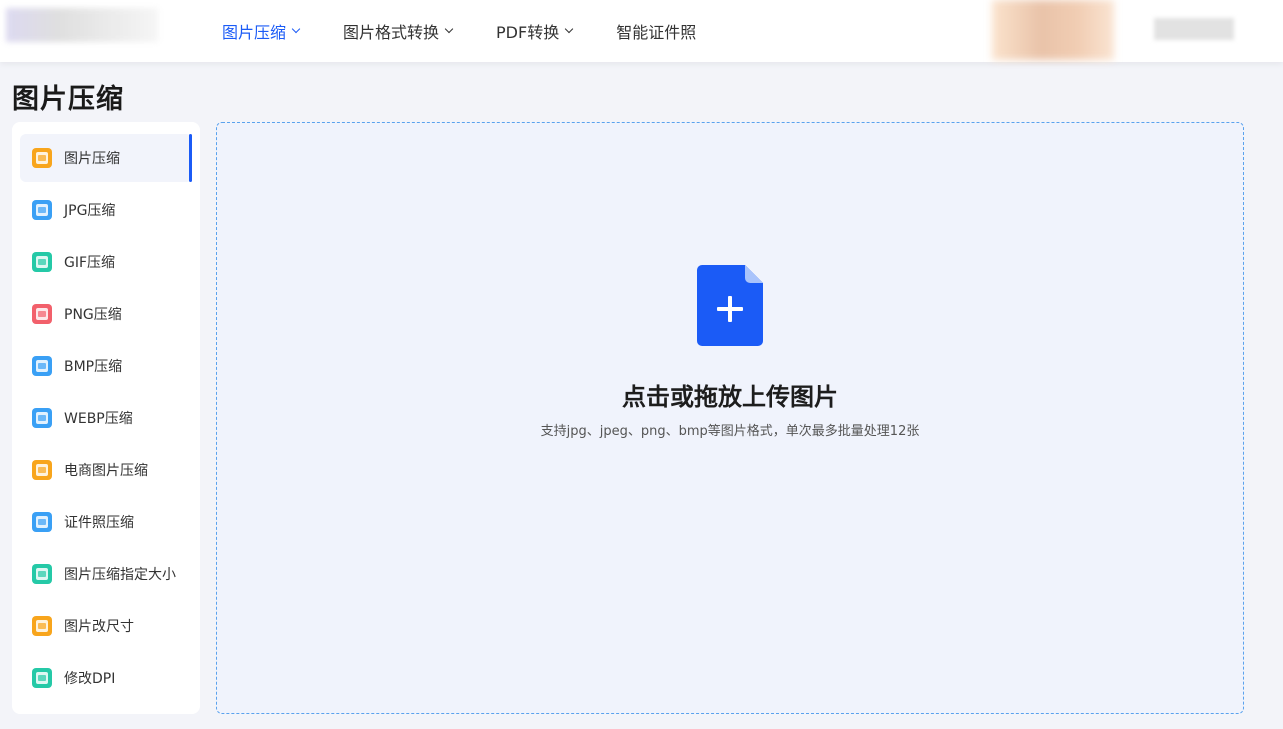 The height and width of the screenshot is (729, 1283). What do you see at coordinates (98, 419) in the screenshot?
I see `sidebar-item-label: WEBP压缩` at bounding box center [98, 419].